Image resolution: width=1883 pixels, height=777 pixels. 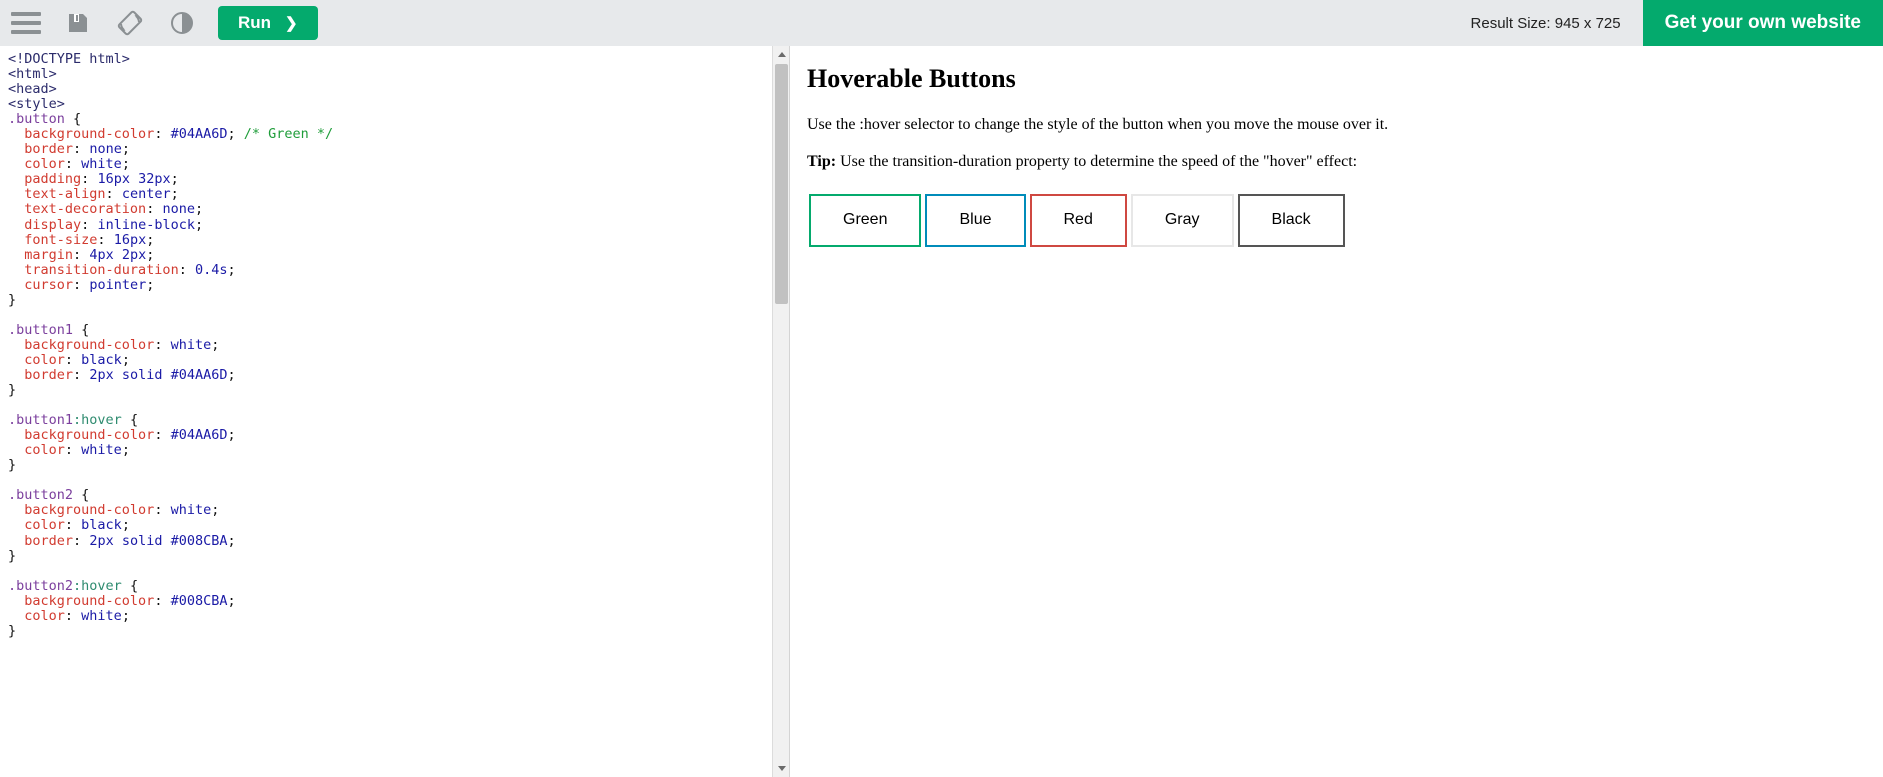 I want to click on save-floppy-icon, so click(x=78, y=23).